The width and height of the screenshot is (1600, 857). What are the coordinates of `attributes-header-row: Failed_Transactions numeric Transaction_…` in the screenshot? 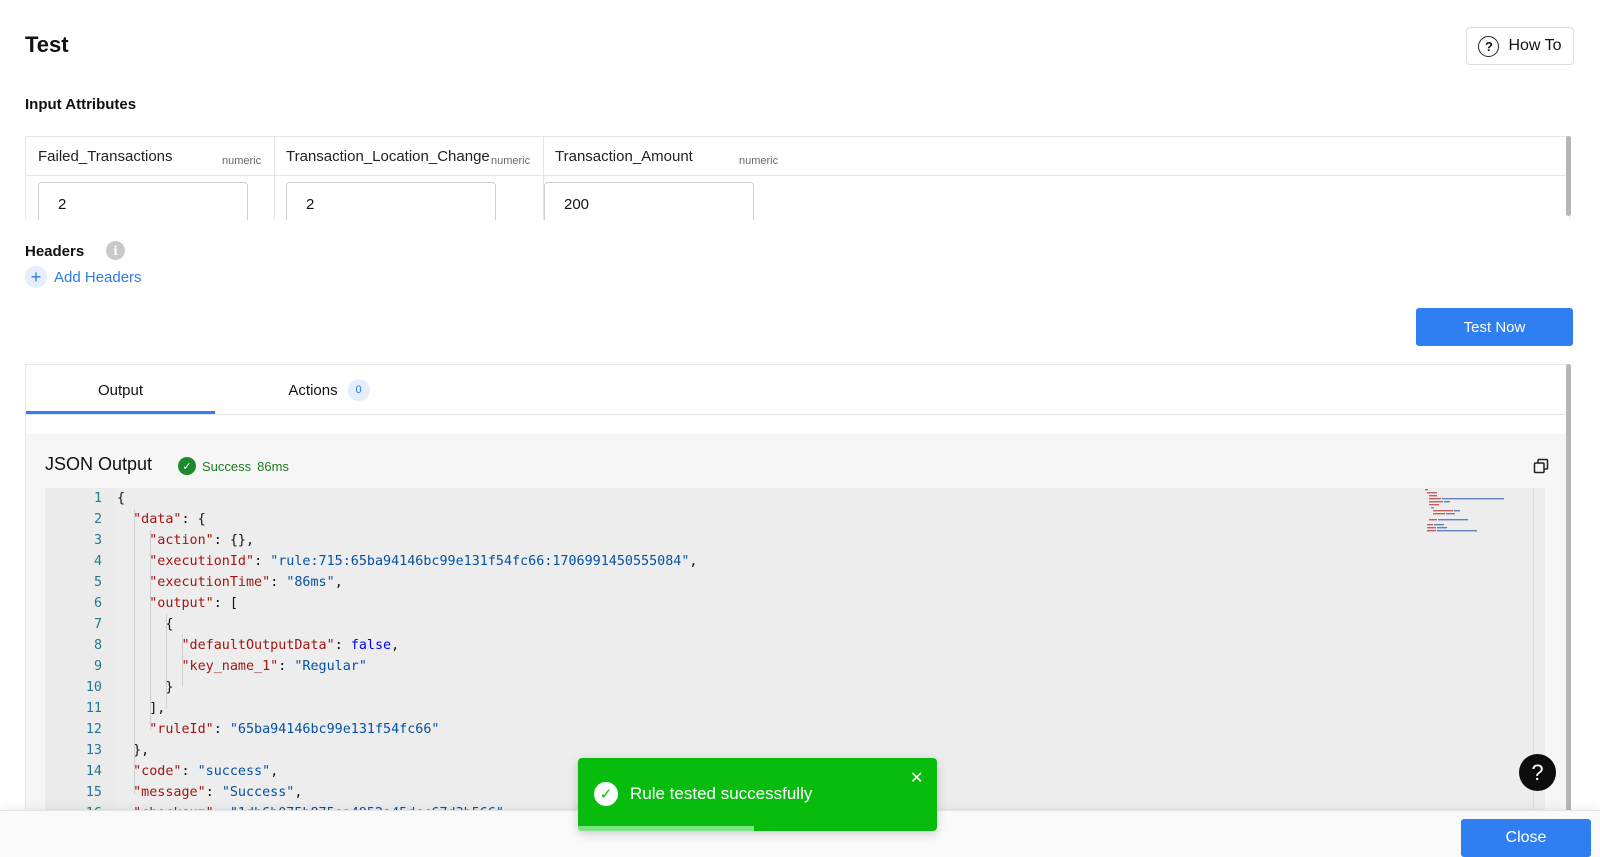 It's located at (797, 156).